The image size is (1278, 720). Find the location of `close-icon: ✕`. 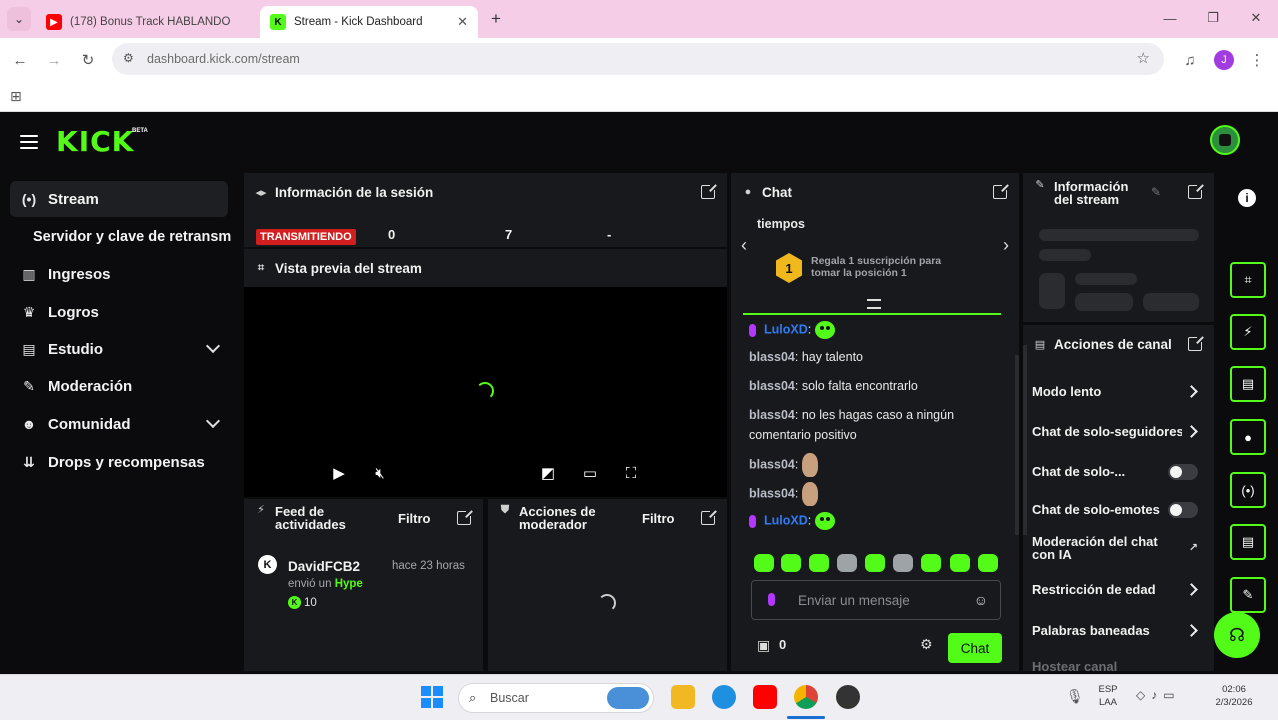

close-icon: ✕ is located at coordinates (462, 22).